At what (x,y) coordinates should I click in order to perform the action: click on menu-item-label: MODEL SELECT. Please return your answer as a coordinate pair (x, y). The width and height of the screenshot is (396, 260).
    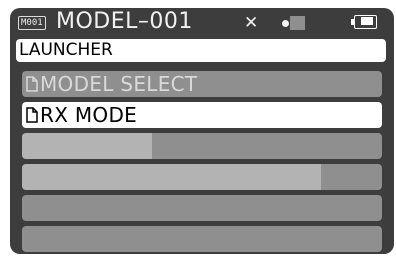
    Looking at the image, I should click on (119, 84).